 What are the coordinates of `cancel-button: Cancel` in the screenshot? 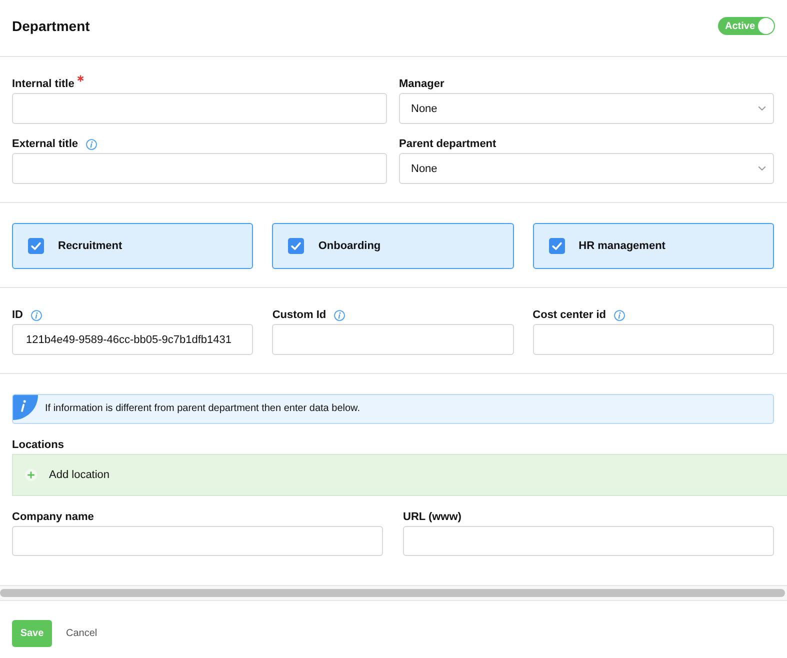 It's located at (82, 633).